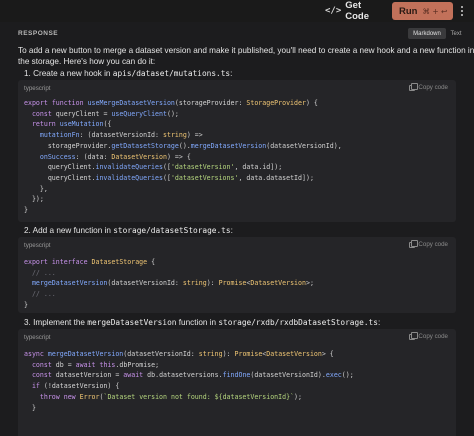 The height and width of the screenshot is (436, 474). Describe the element at coordinates (132, 322) in the screenshot. I see `function-name: mergeDatasetVersion` at that location.